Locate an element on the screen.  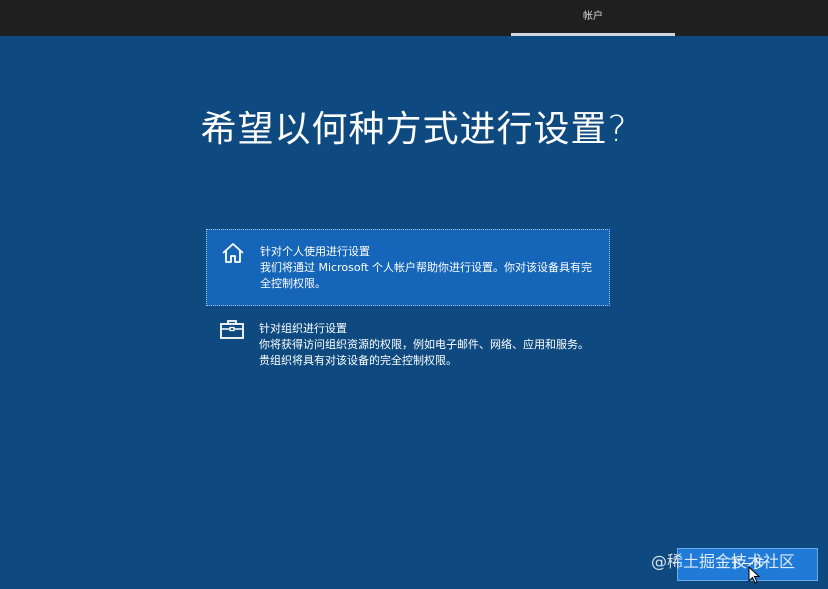
watermark: @稀土掘金技术社区 is located at coordinates (723, 561).